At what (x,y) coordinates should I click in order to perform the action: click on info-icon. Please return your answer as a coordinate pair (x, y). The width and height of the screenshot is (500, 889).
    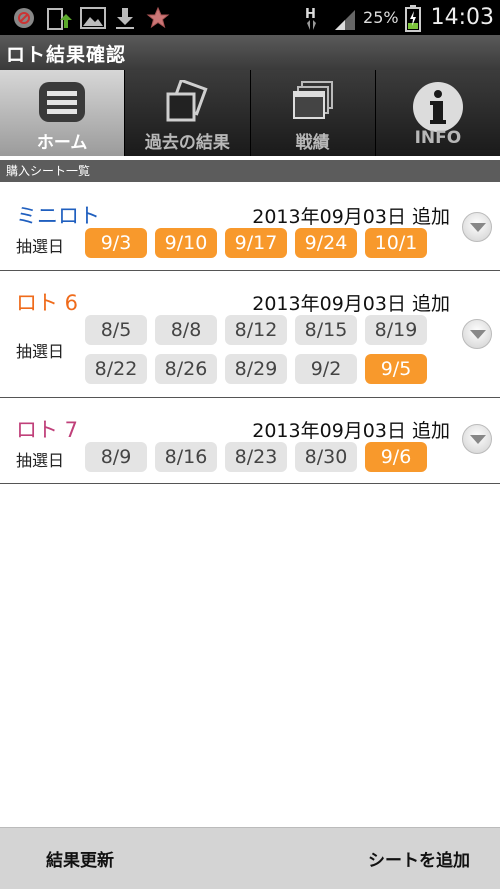
    Looking at the image, I should click on (437, 107).